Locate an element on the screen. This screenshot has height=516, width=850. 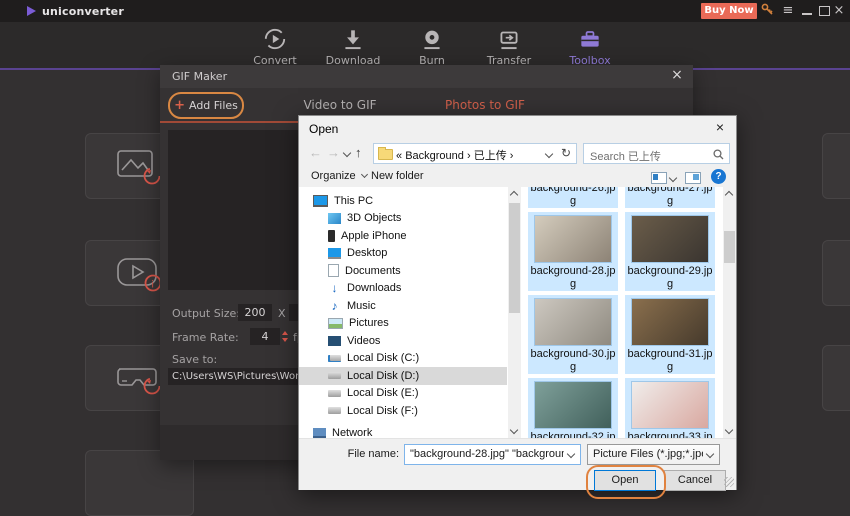
gif-maker-title: GIF Maker is located at coordinates (200, 76).